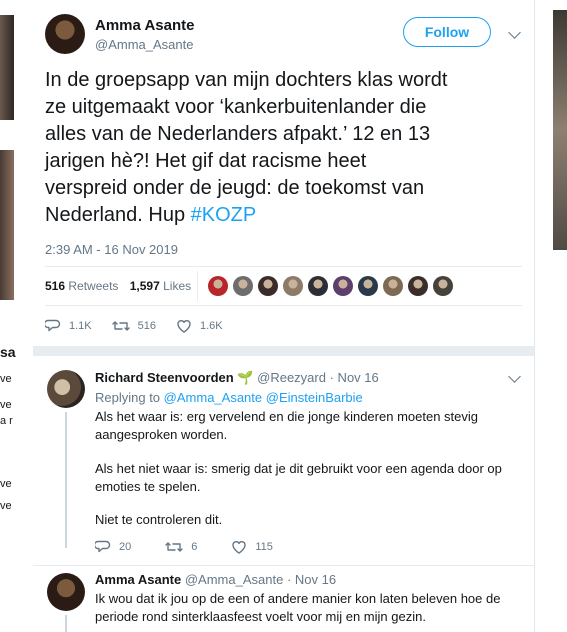 This screenshot has height=632, width=567. I want to click on reply-header: Amma Asante @Amma_Asante · Nov 16, so click(215, 579).